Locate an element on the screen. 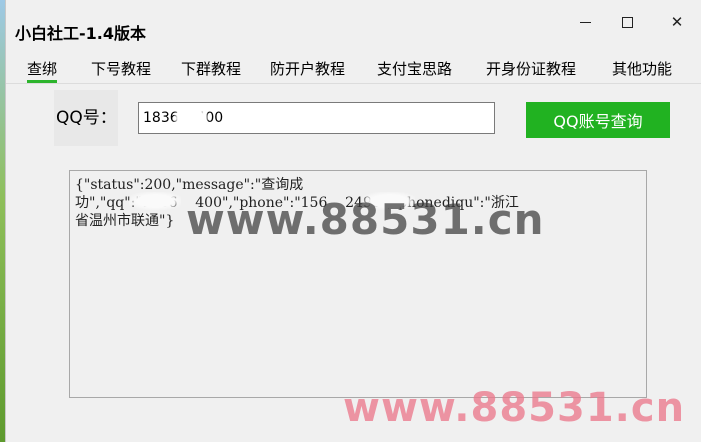  window-title: 小白社工-1.4版本 is located at coordinates (80, 33).